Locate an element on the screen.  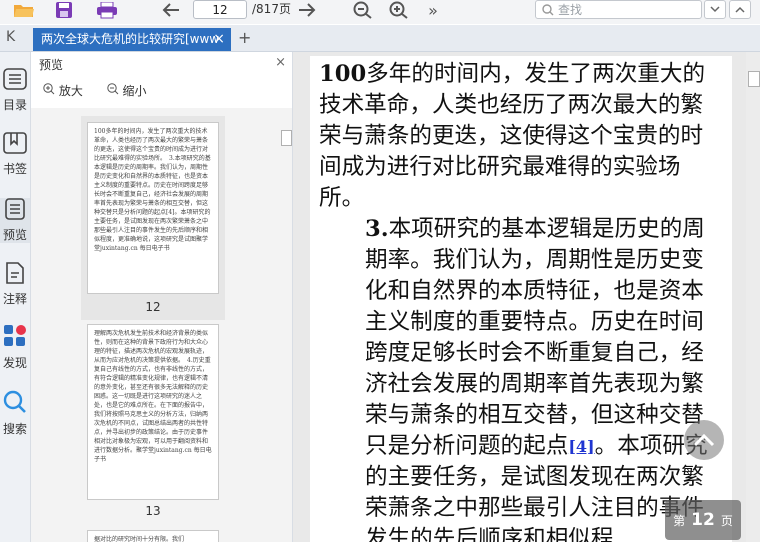
rail-item-preview: 预览 is located at coordinates (15, 220).